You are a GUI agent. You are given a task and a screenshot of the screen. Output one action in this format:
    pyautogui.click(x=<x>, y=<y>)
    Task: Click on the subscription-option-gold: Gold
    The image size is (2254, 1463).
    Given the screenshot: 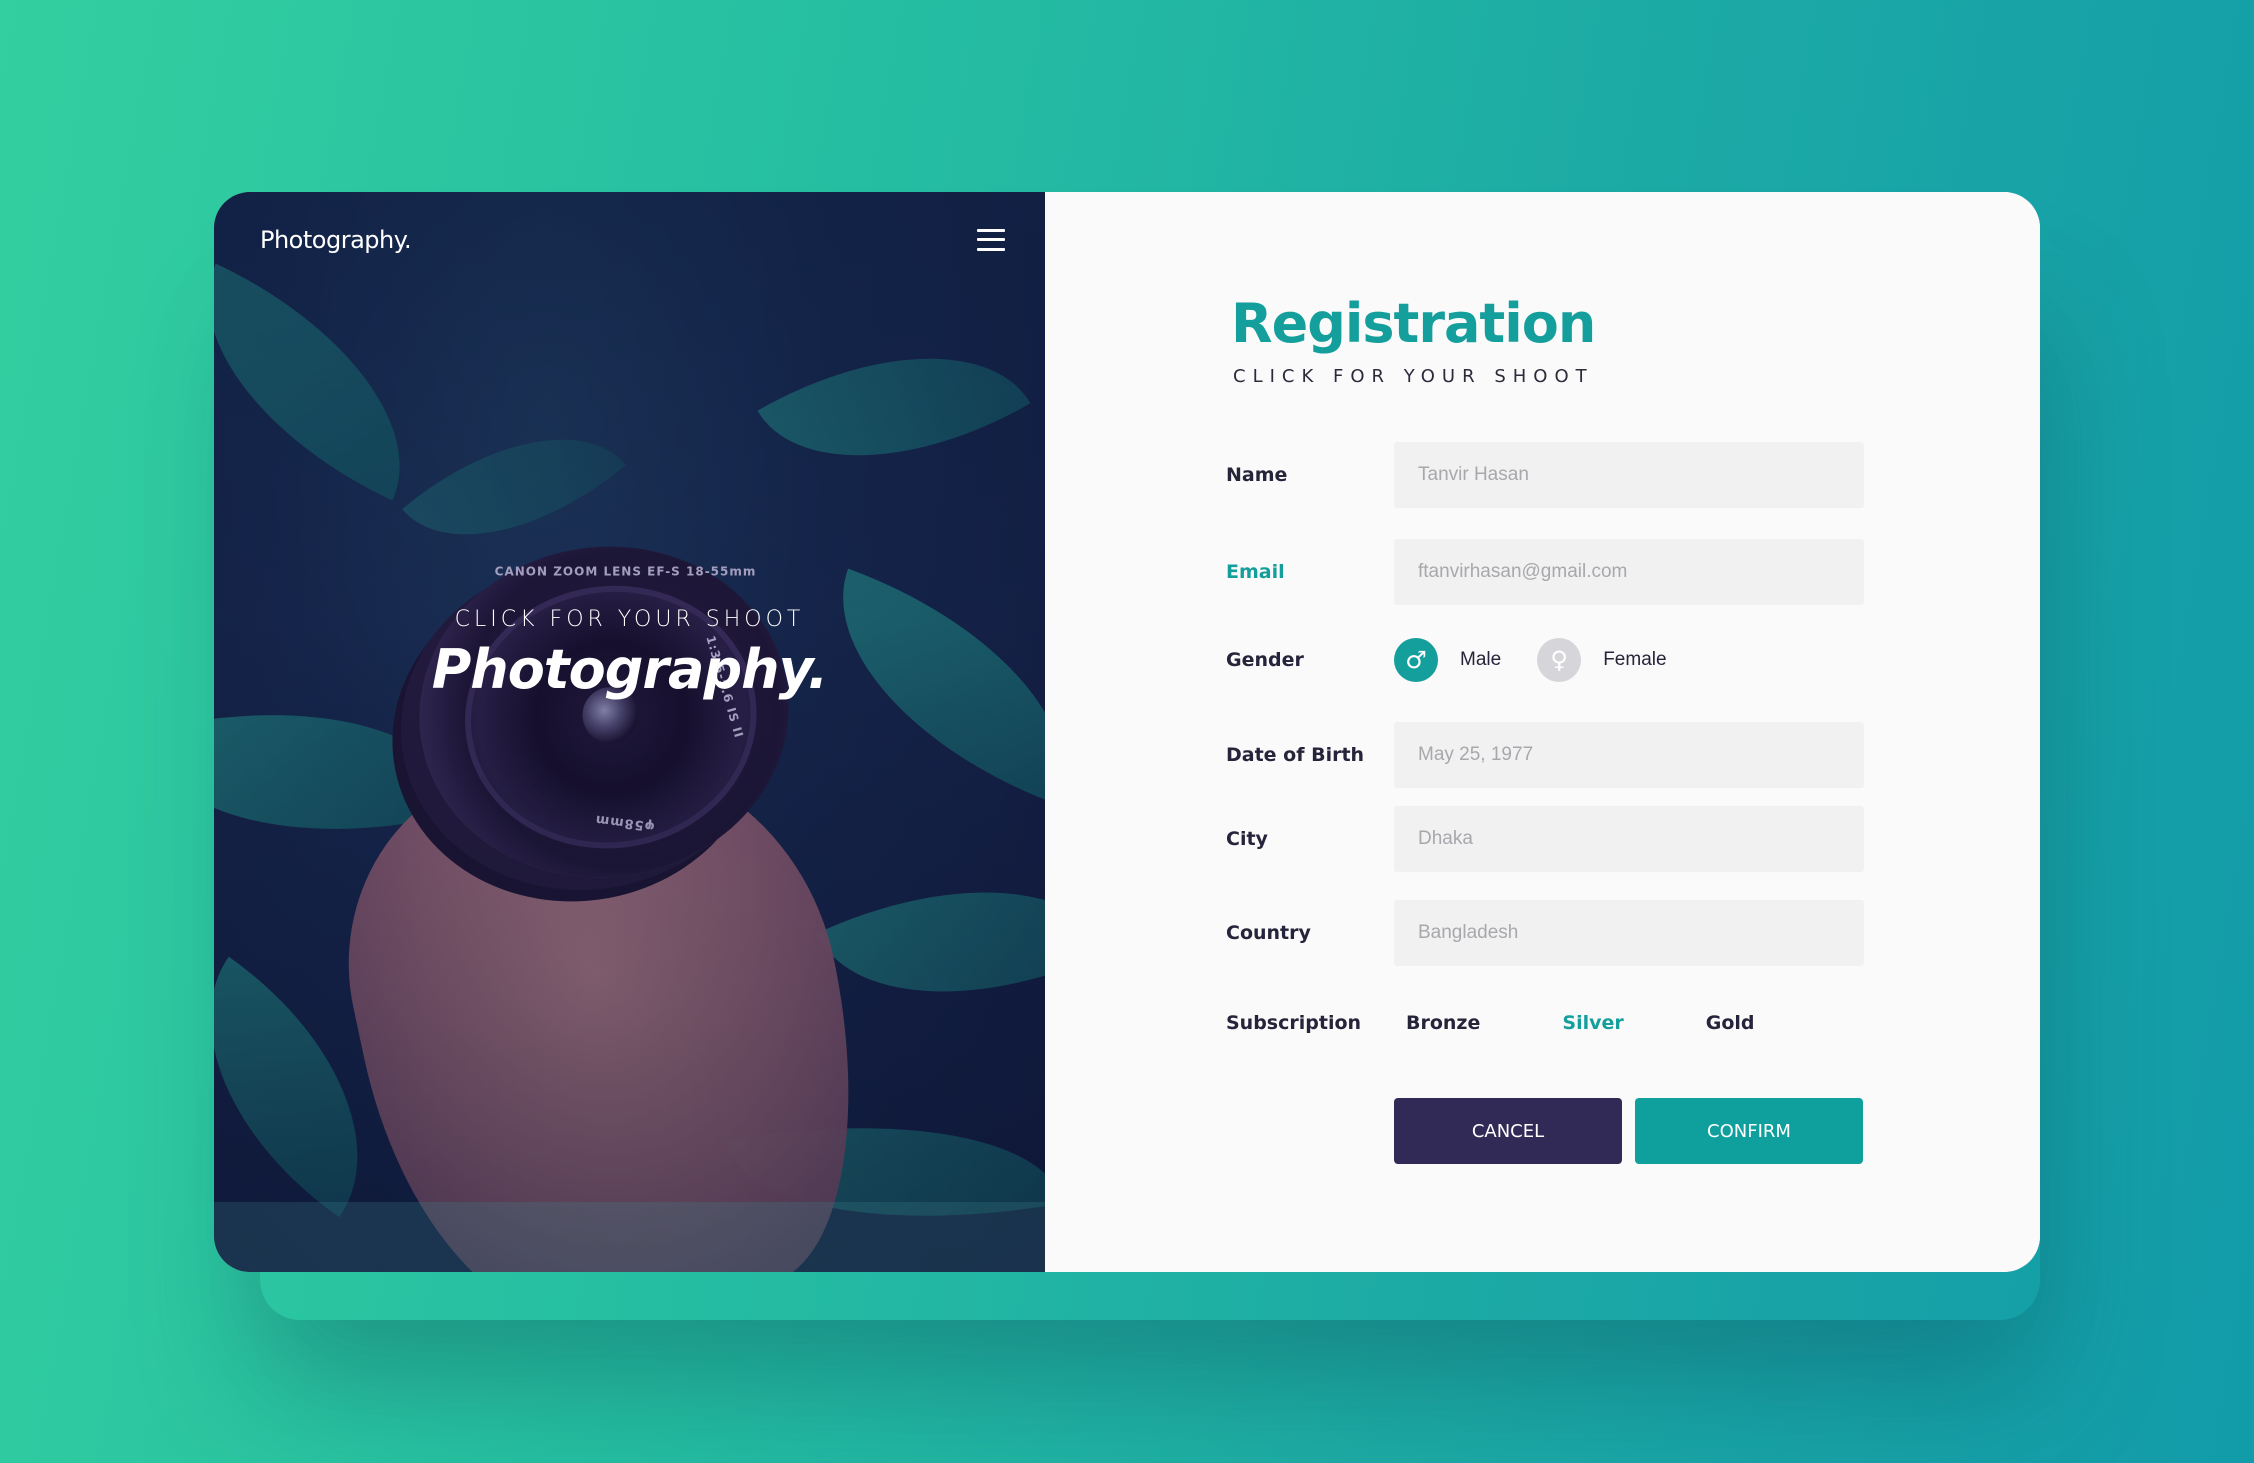 What is the action you would take?
    pyautogui.click(x=1730, y=1023)
    